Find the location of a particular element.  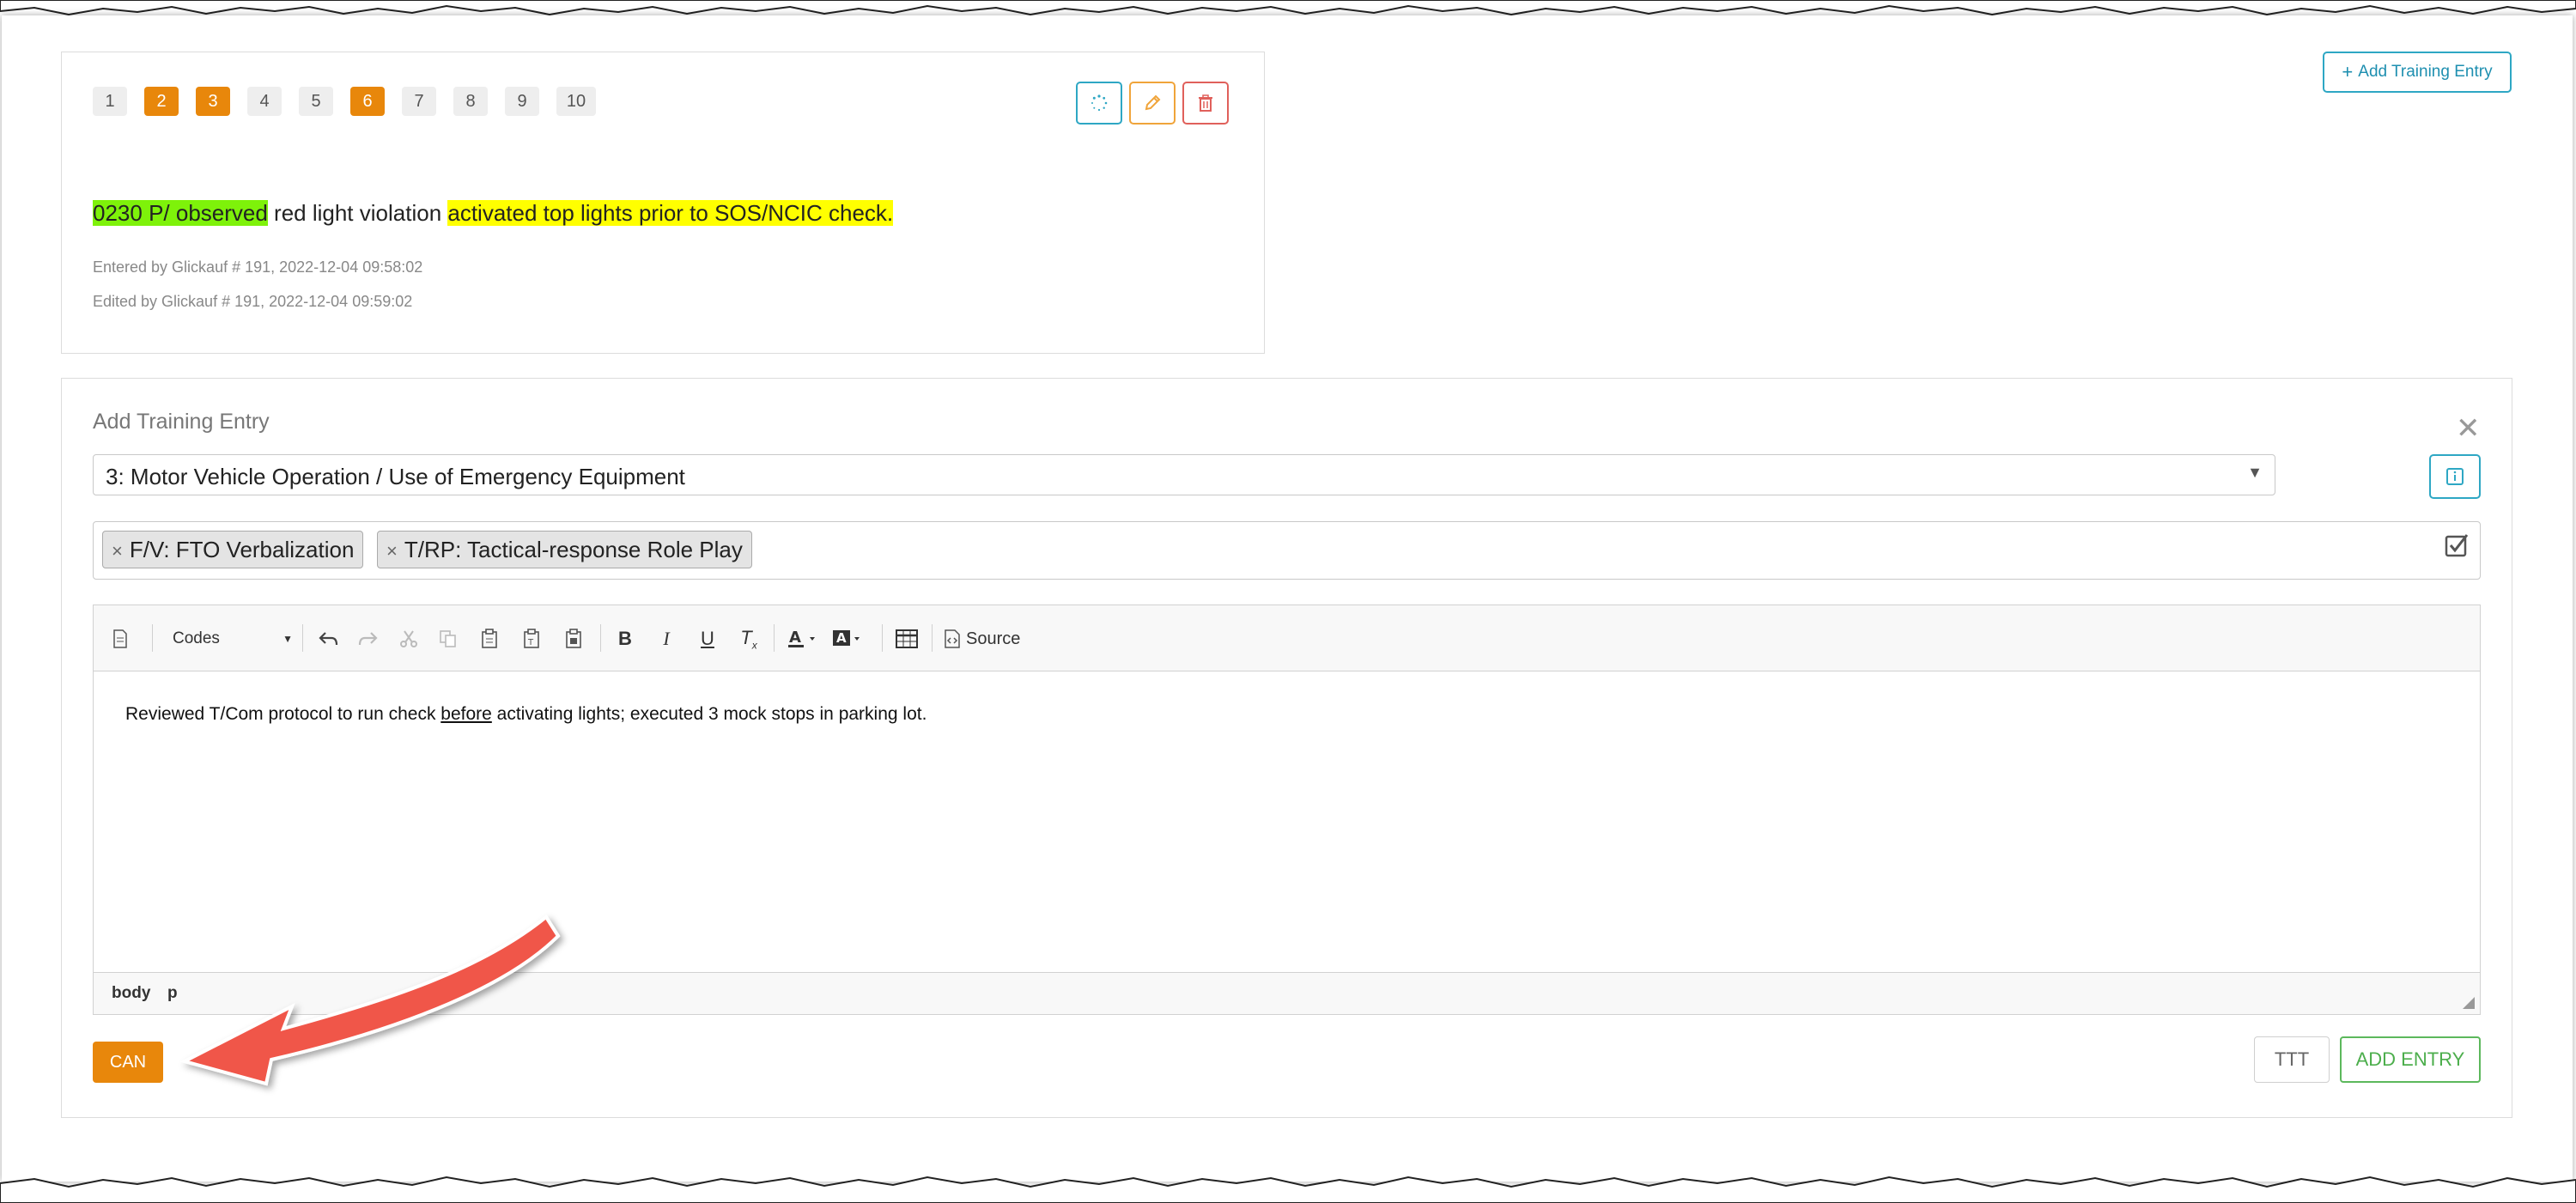

svg-text: T is located at coordinates (530, 642).